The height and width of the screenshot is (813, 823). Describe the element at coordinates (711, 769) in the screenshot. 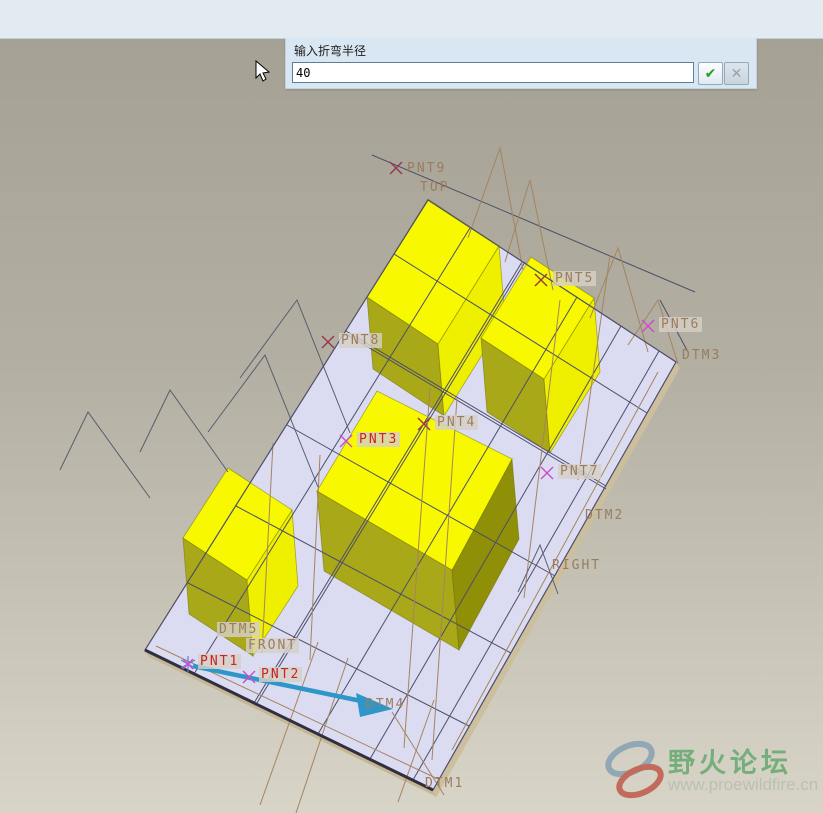

I see `forum-watermark: 野火论坛 www.proewildfire.cn` at that location.